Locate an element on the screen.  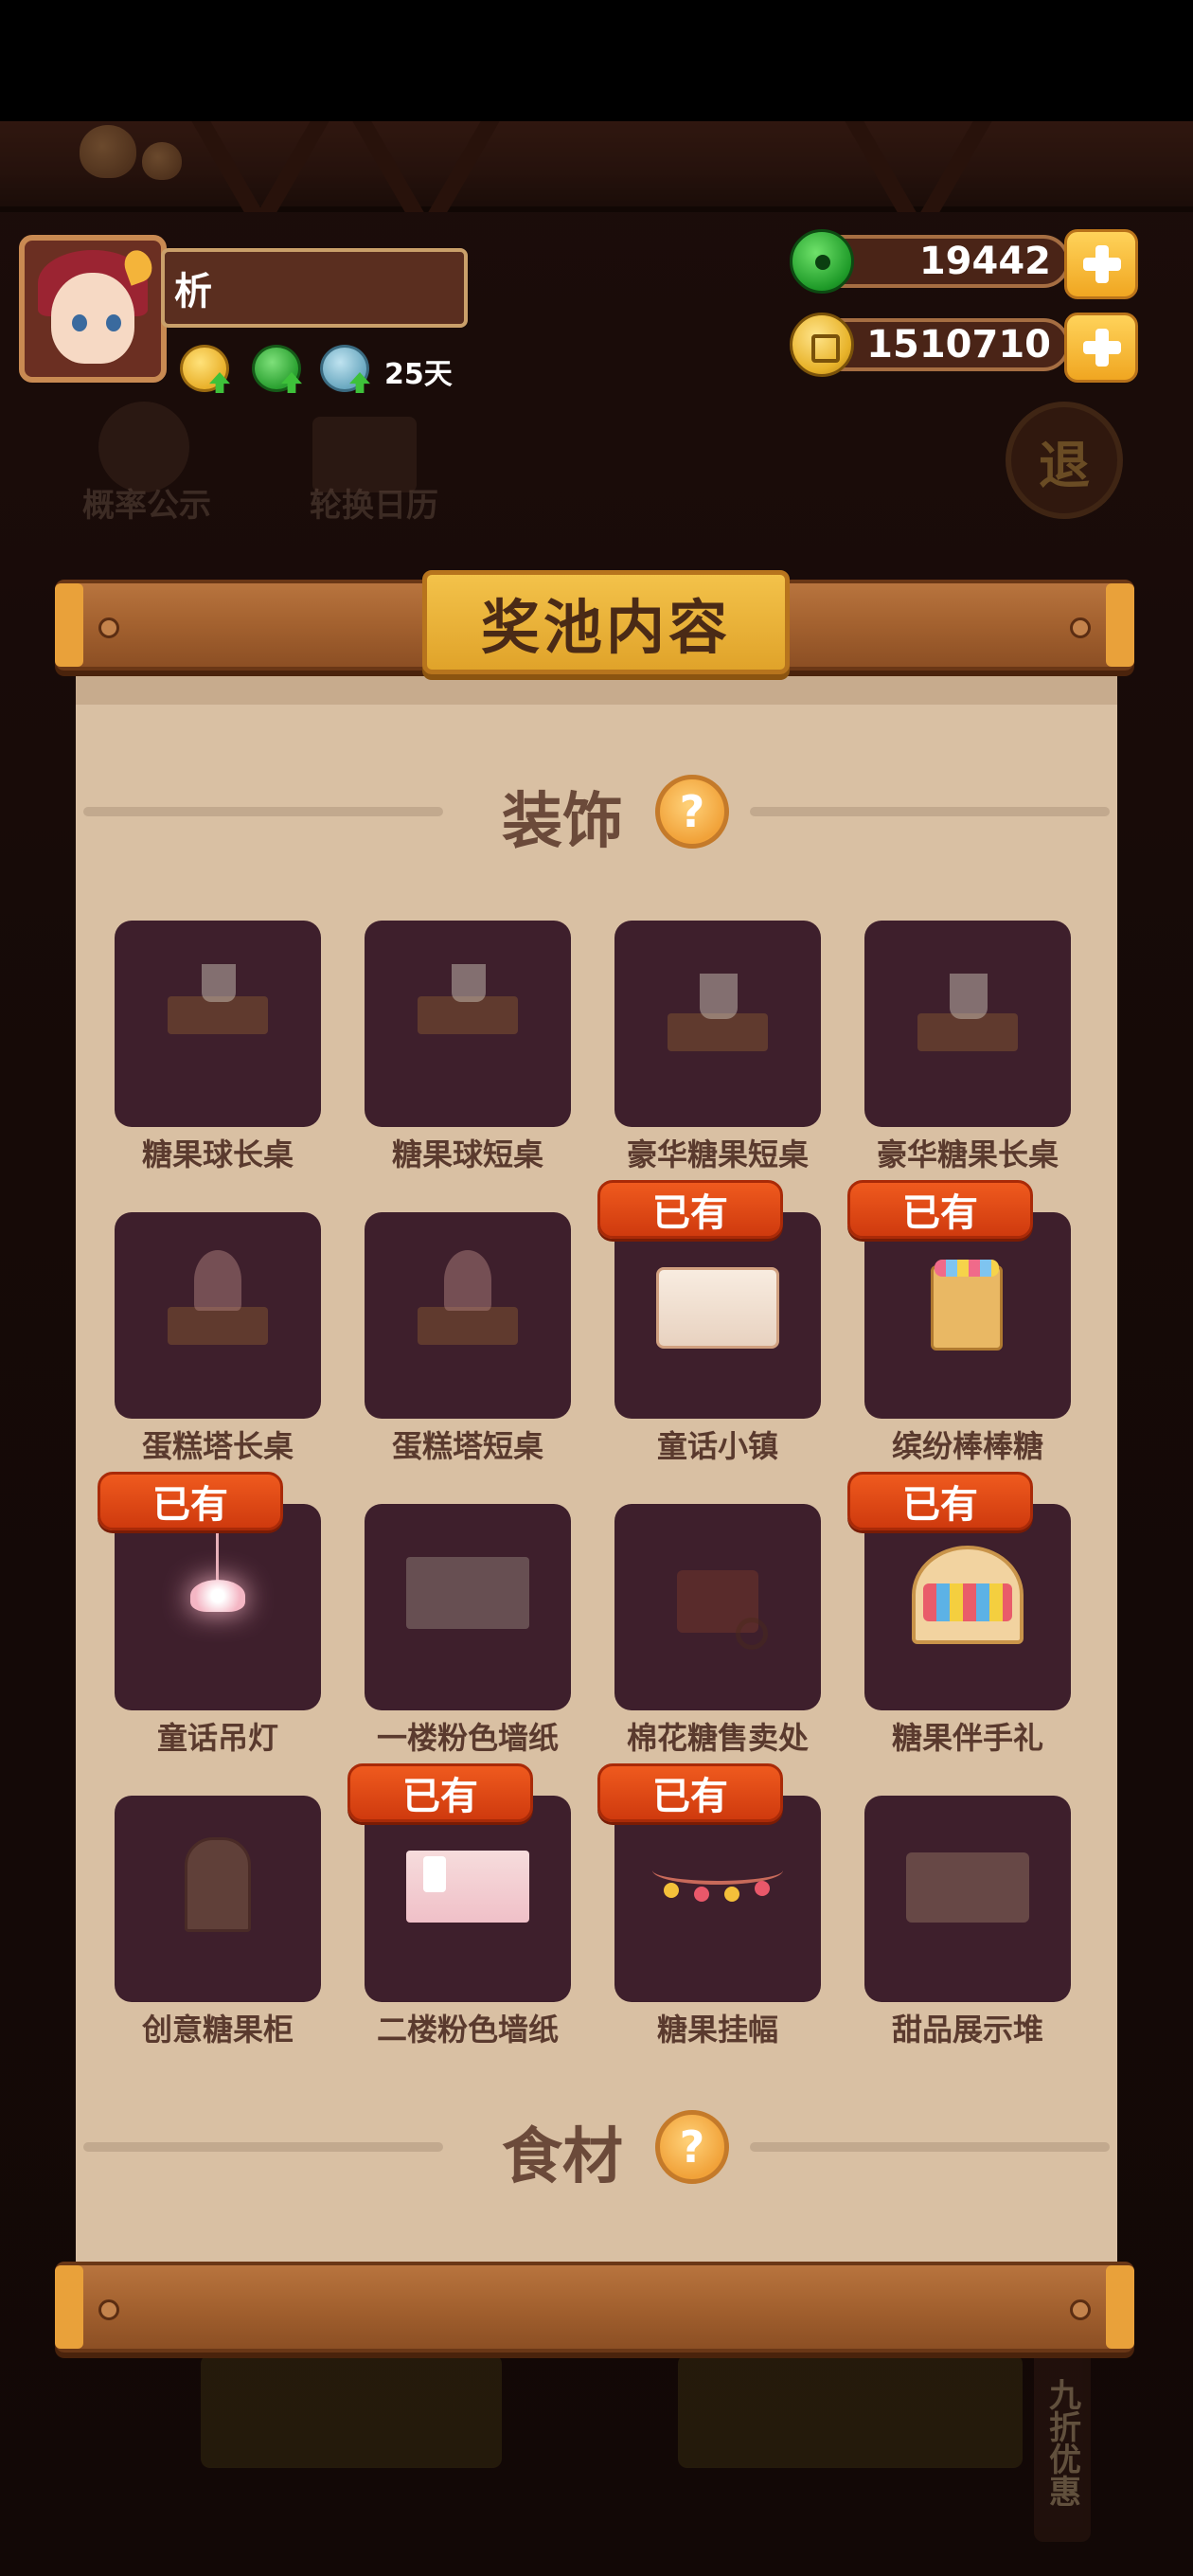
prize-item: 一楼粉色墙纸 is located at coordinates (468, 1631).